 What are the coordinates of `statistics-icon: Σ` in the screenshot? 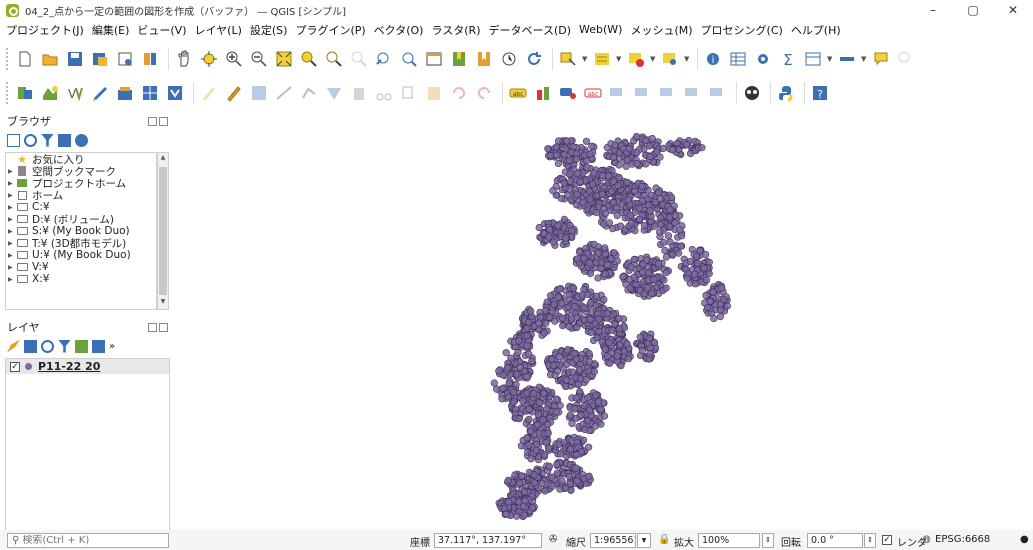 It's located at (788, 59).